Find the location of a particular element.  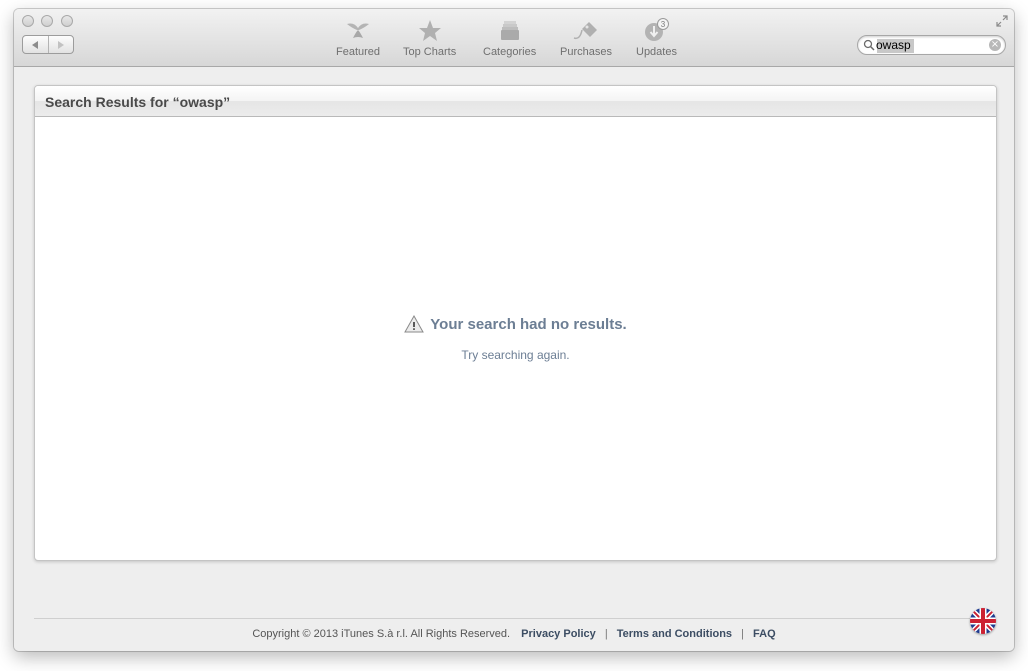

clear-search-icon: × is located at coordinates (995, 45).